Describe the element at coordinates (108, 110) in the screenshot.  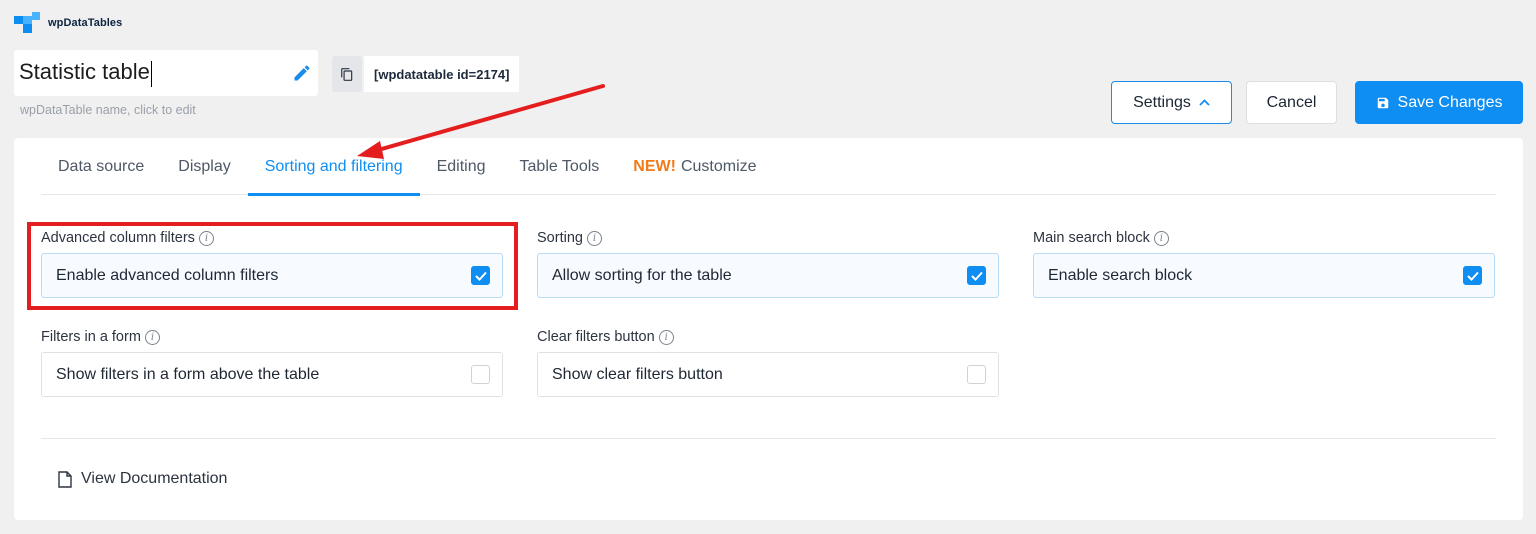
I see `table-name-hint: wpDataTable name, click to edit` at that location.